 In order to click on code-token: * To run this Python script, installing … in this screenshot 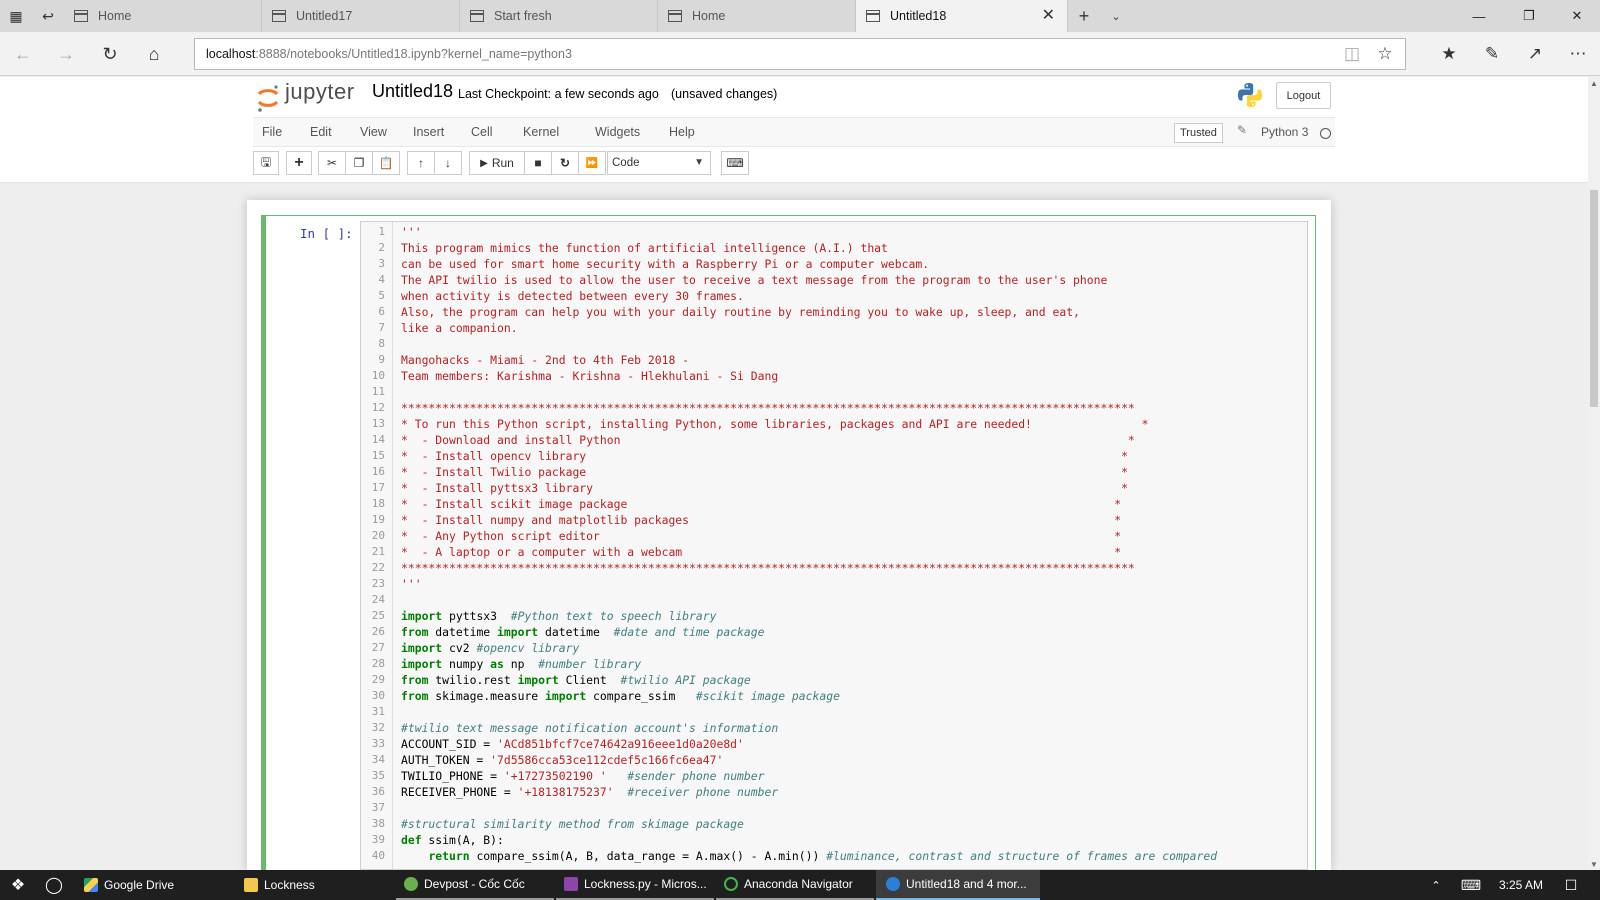, I will do `click(775, 424)`.